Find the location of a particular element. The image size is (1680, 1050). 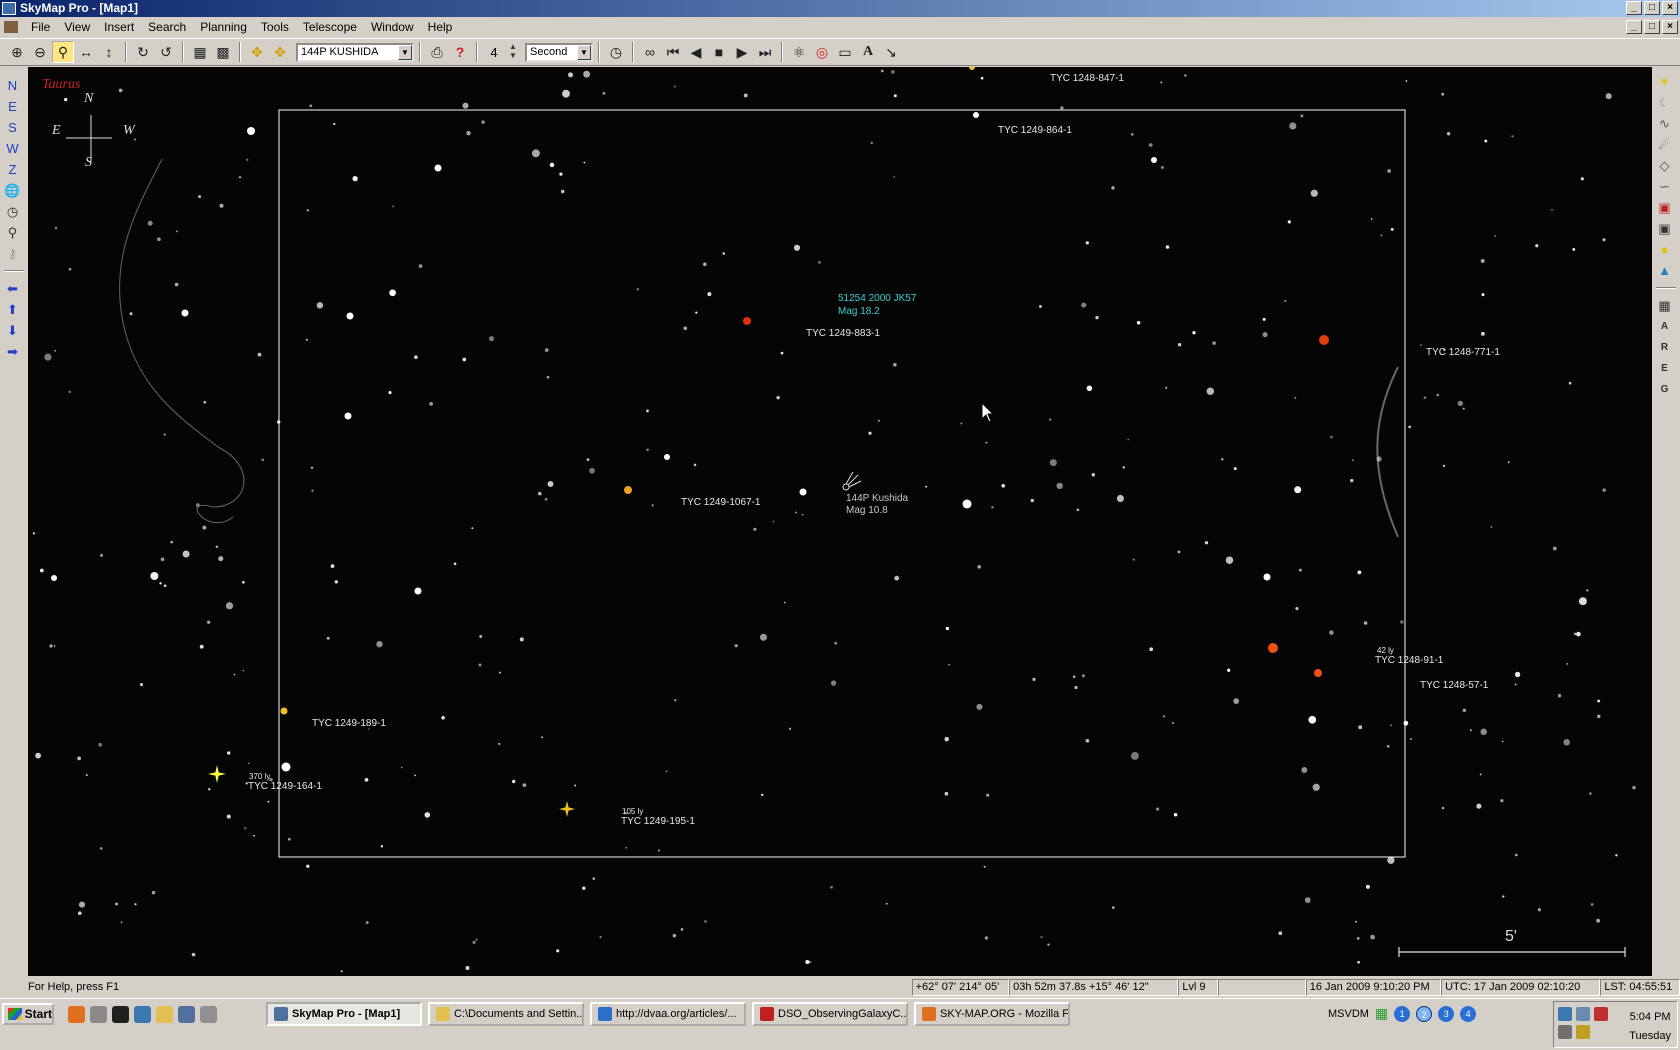

desktop-4-button: 4 is located at coordinates (1468, 1013).